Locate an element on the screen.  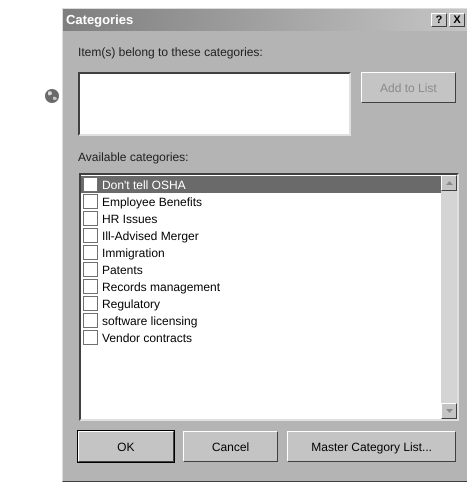
category-item: Records management is located at coordinates (261, 286).